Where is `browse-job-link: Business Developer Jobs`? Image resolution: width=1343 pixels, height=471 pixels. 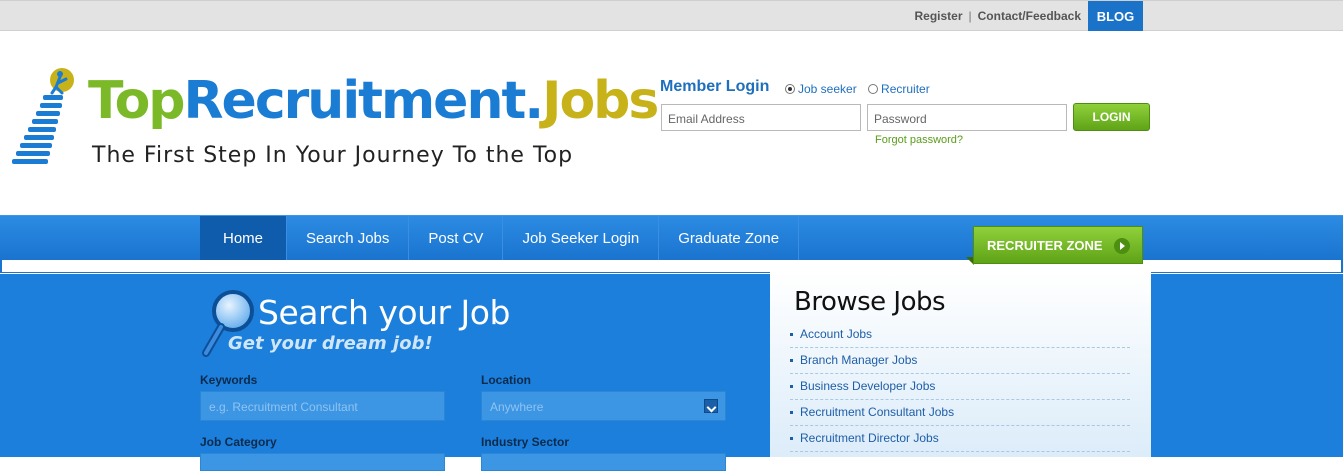
browse-job-link: Business Developer Jobs is located at coordinates (960, 387).